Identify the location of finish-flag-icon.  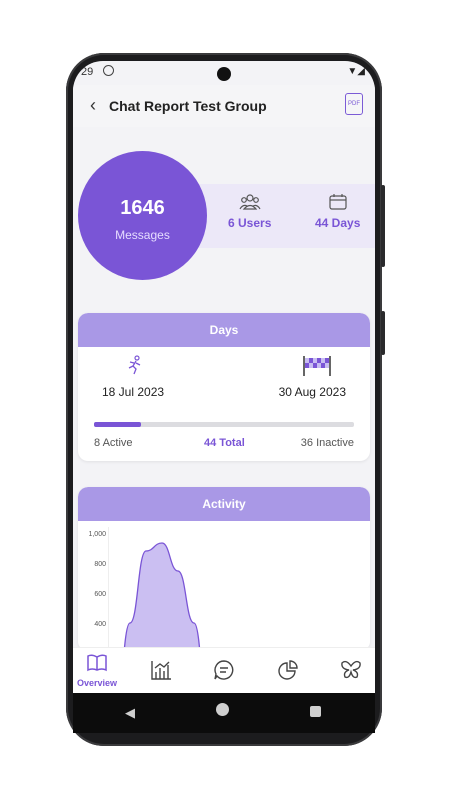
(317, 366).